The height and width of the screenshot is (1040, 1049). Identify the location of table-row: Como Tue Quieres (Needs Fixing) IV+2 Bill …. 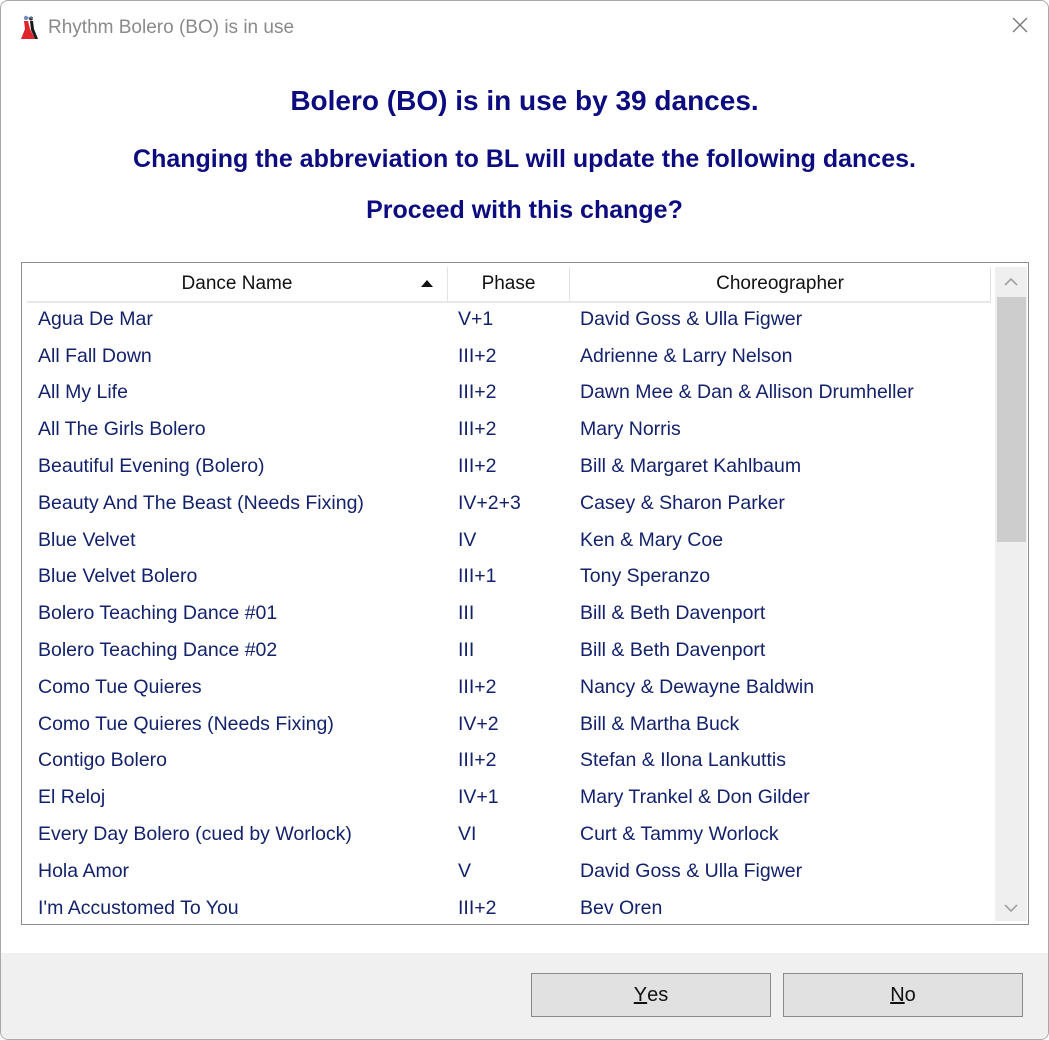
(509, 724).